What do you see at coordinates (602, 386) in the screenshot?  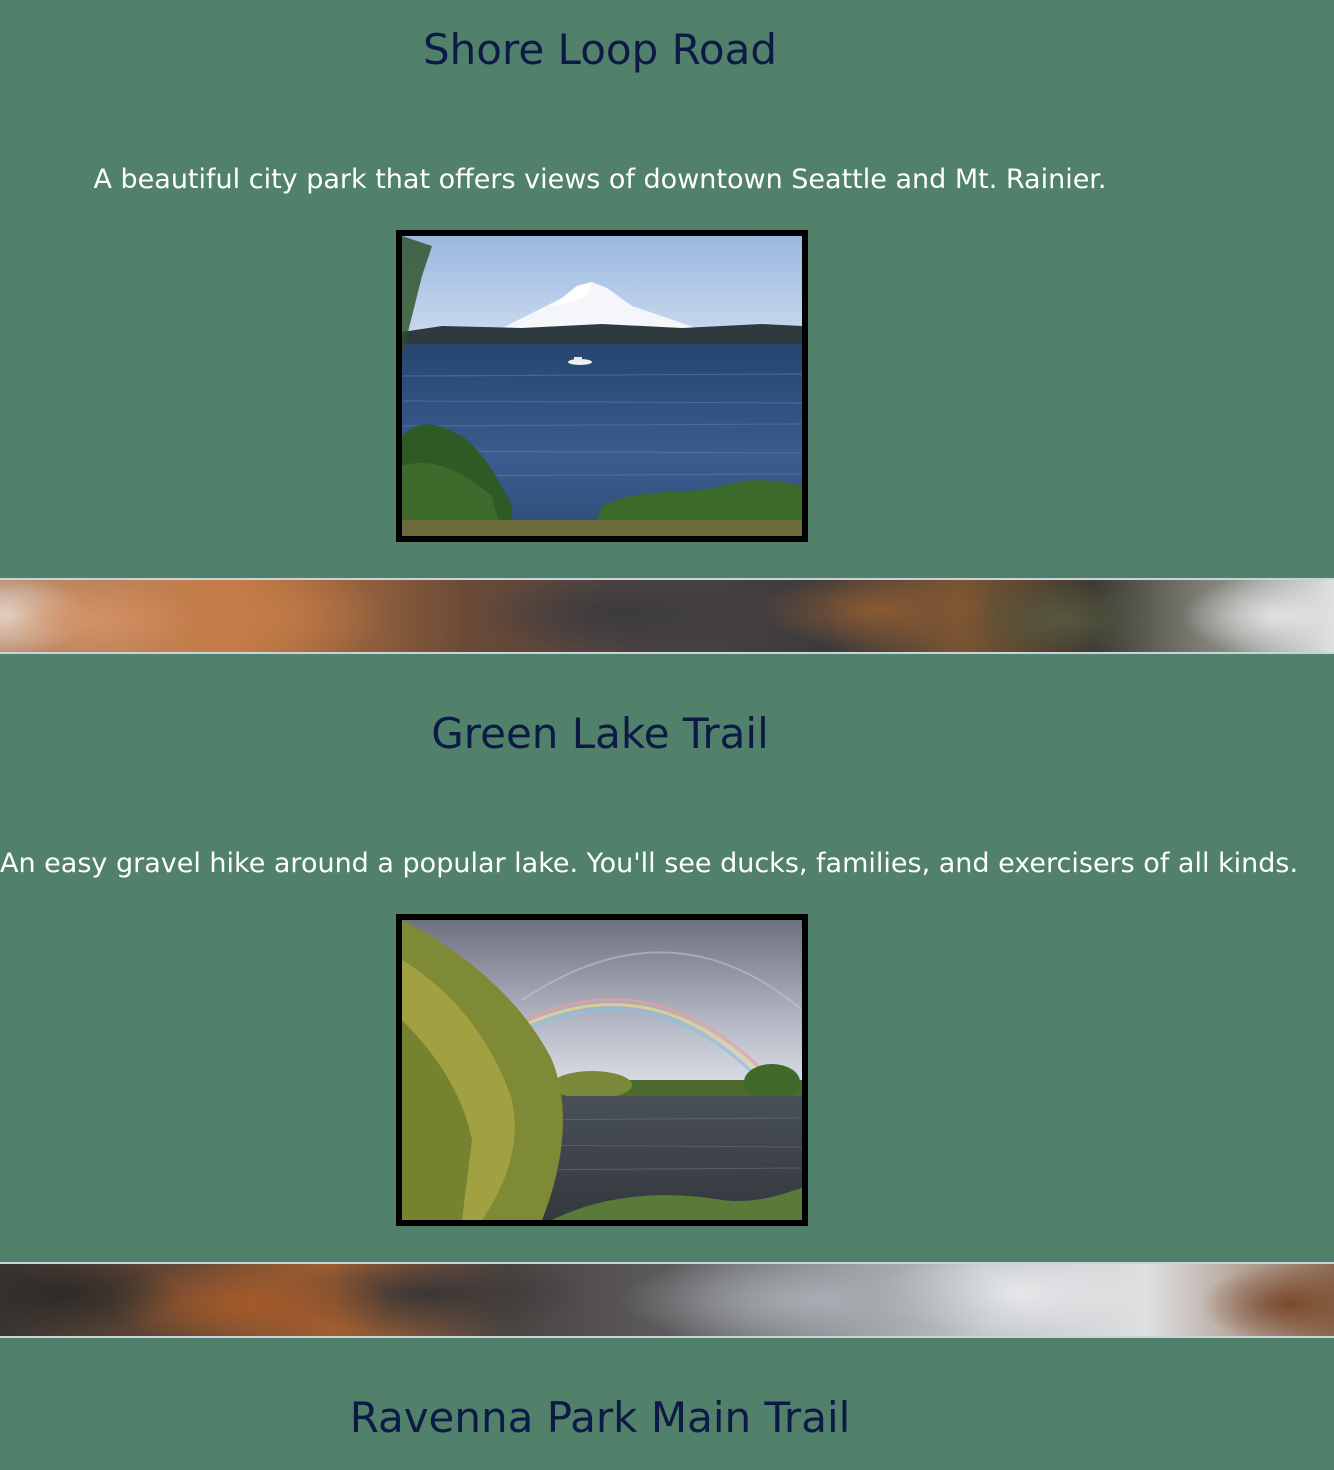 I see `trail-photo-mountain-lake` at bounding box center [602, 386].